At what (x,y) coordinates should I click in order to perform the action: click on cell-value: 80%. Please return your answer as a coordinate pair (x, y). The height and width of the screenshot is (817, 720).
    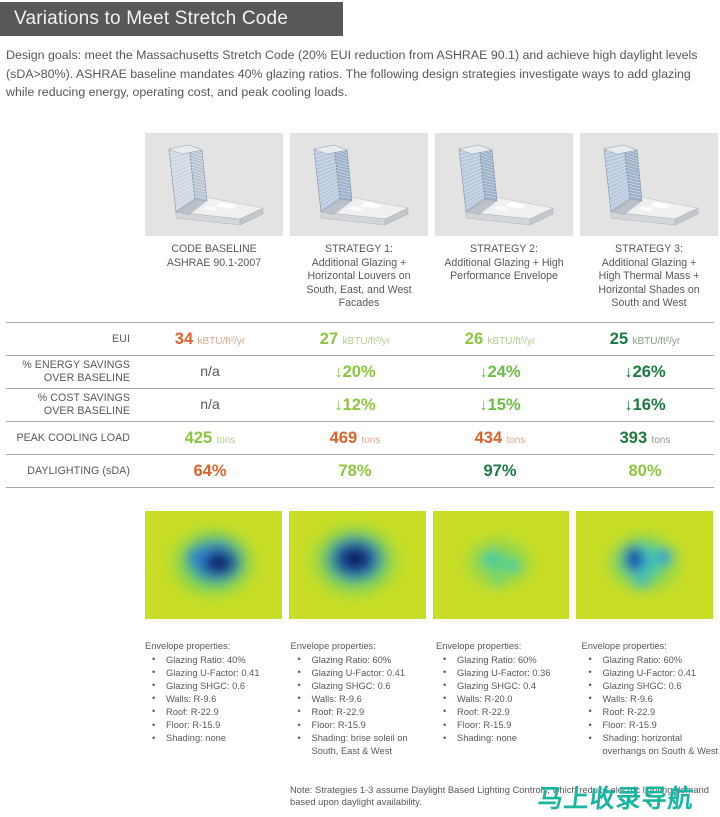
    Looking at the image, I should click on (645, 470).